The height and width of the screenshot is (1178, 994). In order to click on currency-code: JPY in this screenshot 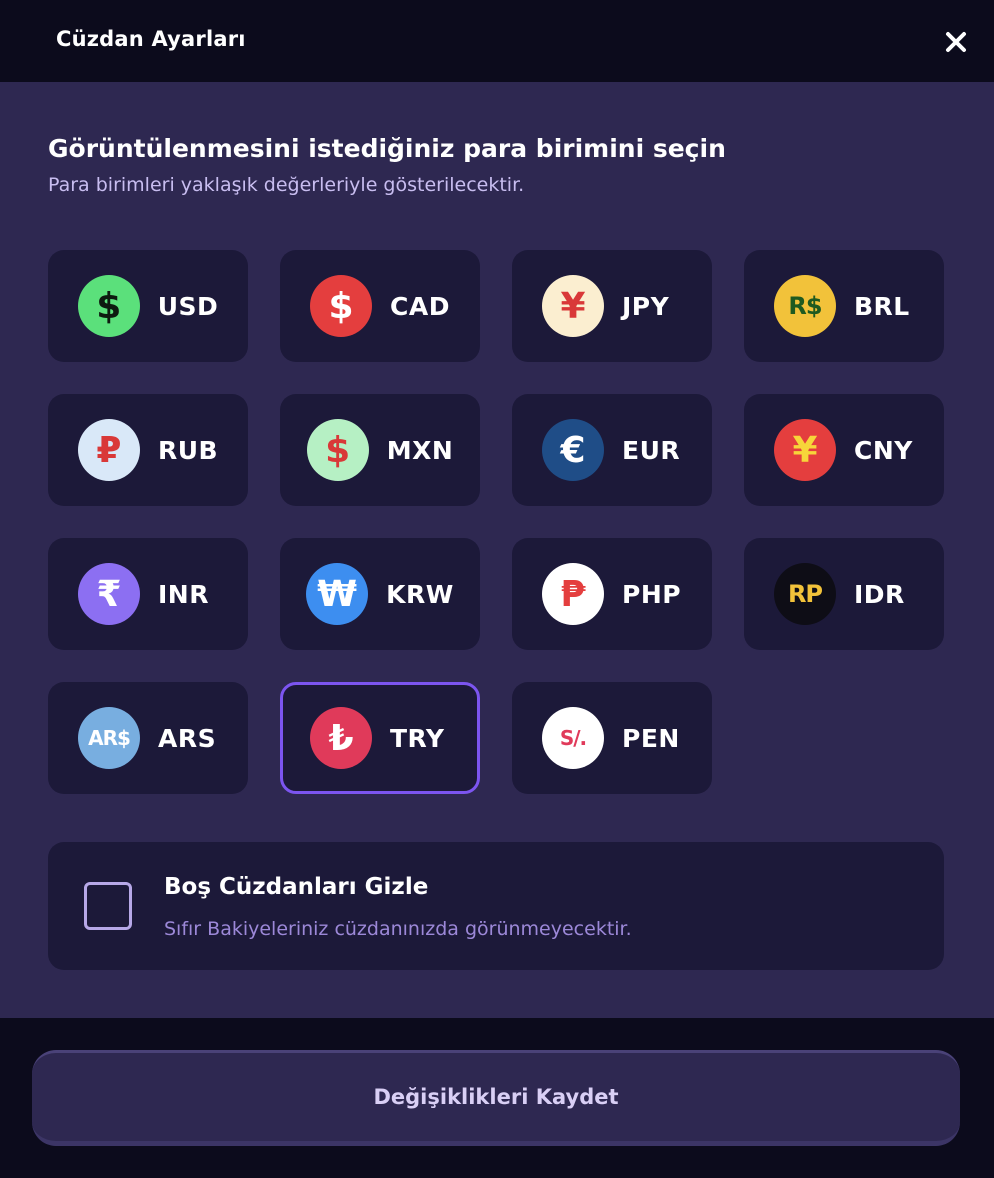, I will do `click(646, 306)`.